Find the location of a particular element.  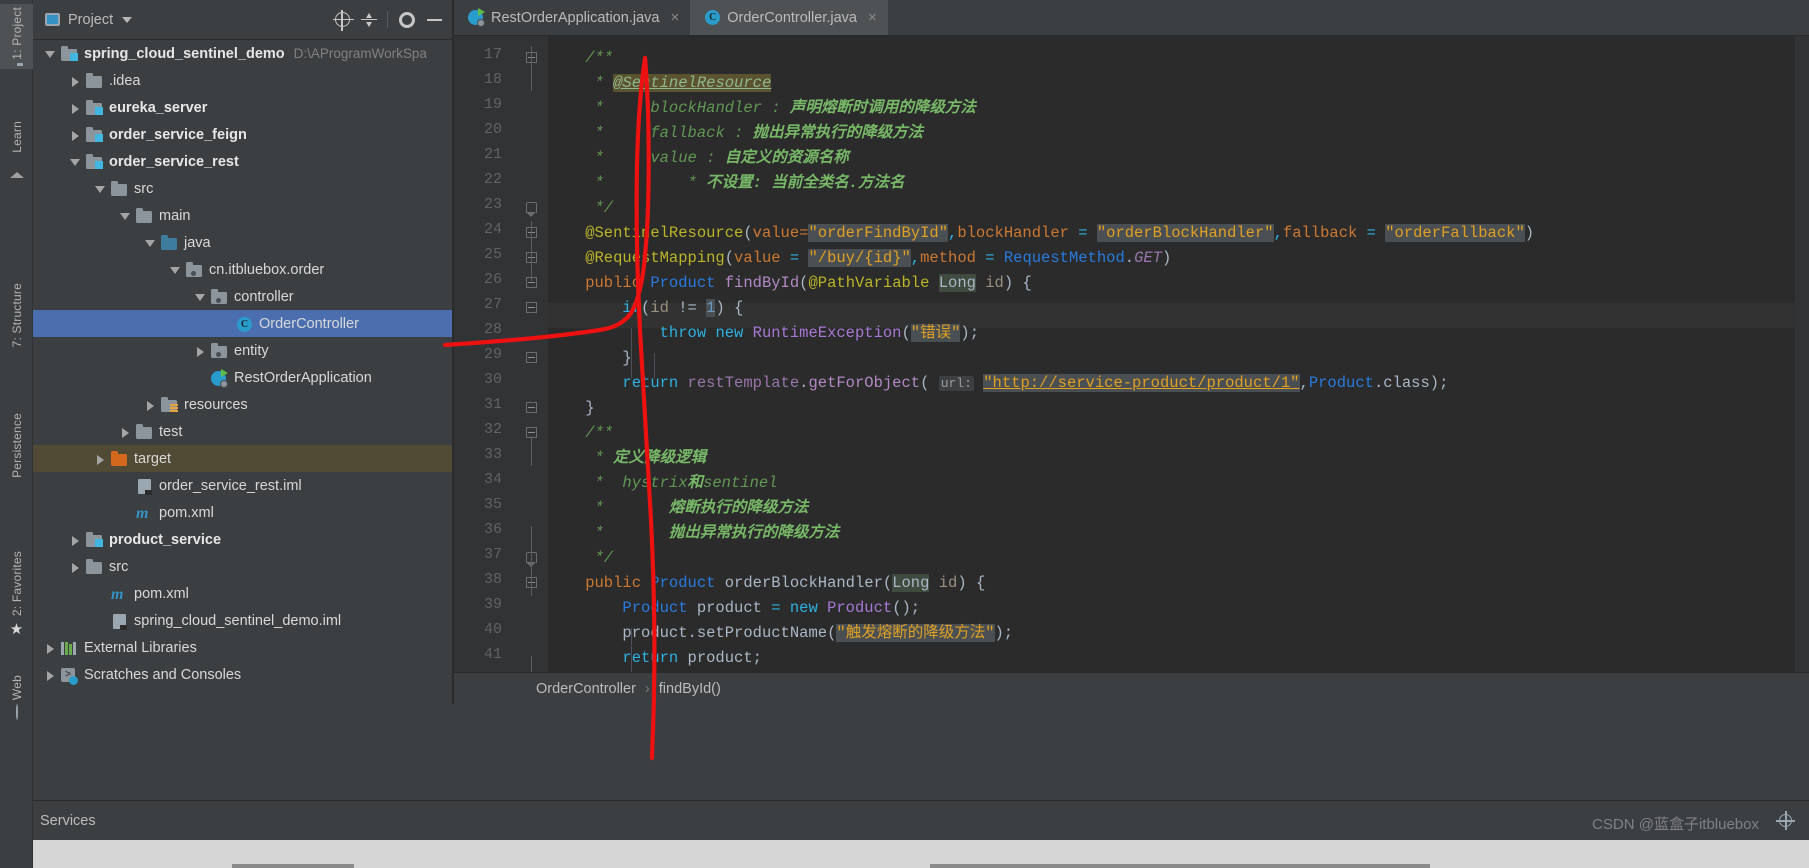

fold-region-end-icon is located at coordinates (531, 209).